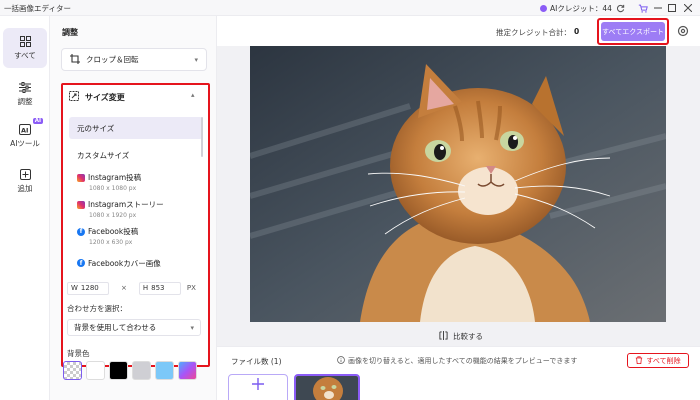 This screenshot has height=400, width=700. I want to click on unit-label: PX, so click(191, 288).